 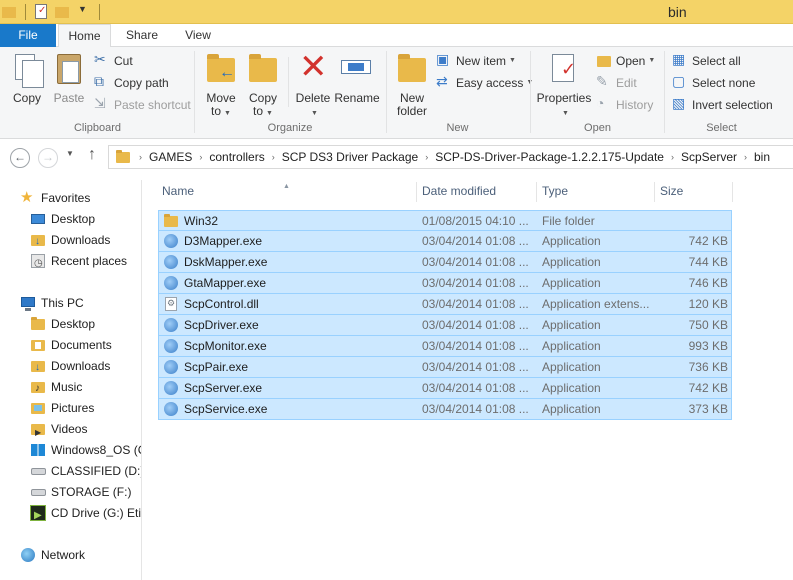 I want to click on breadcrumb-scpserver: ScpServer, so click(x=709, y=157).